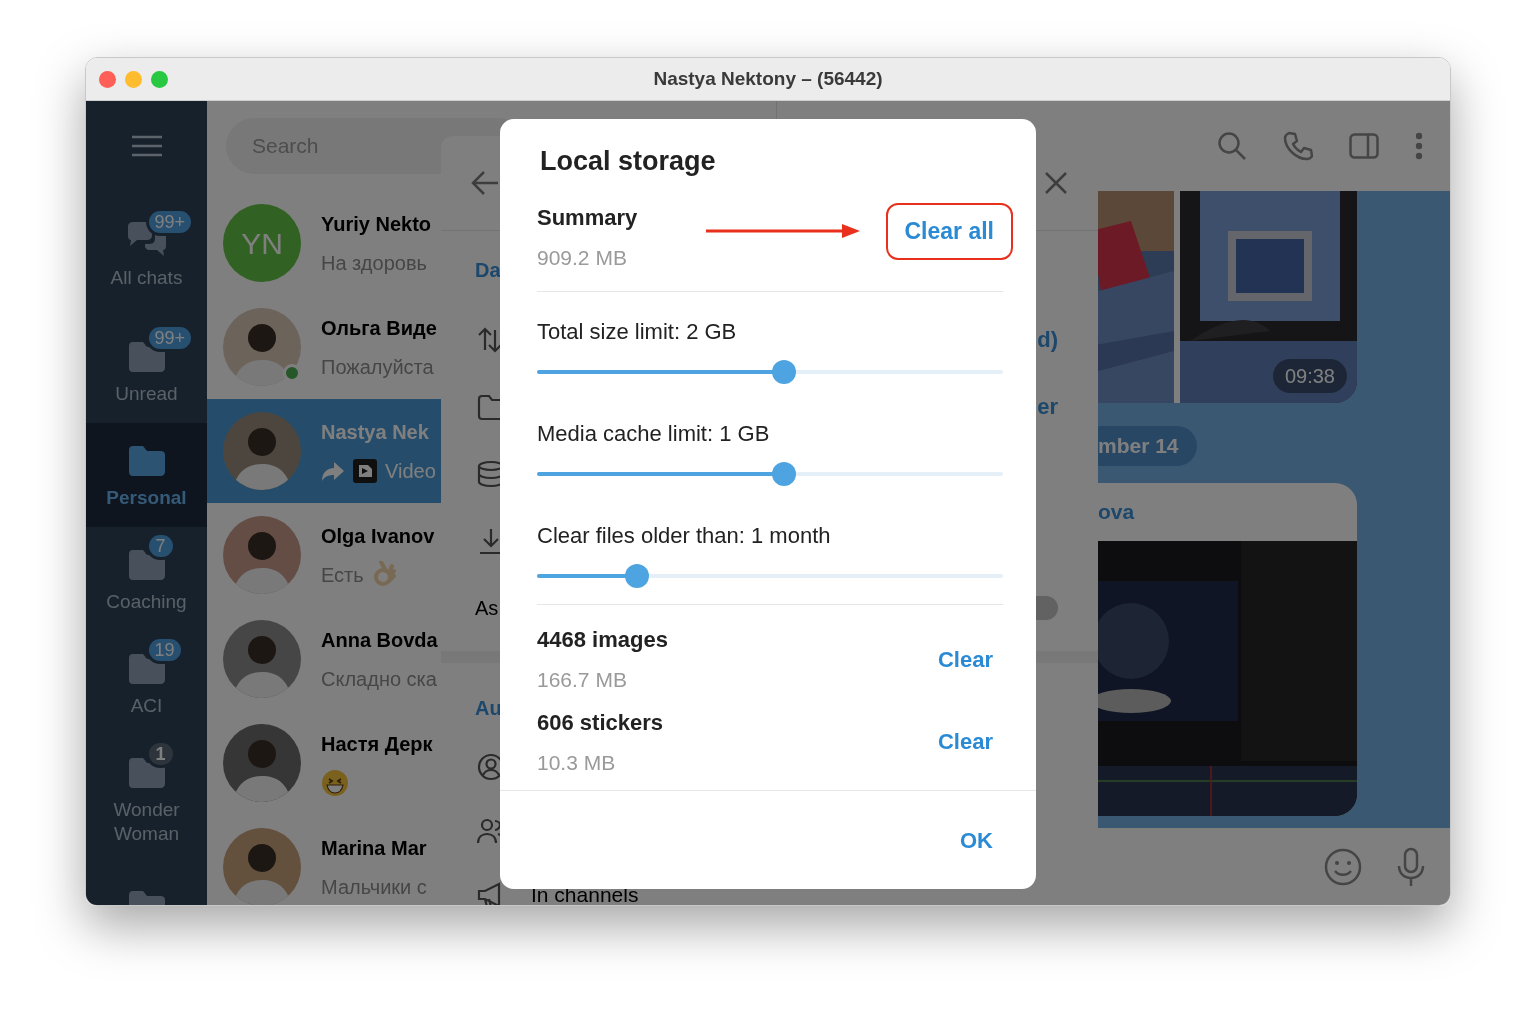 This screenshot has height=1019, width=1536. I want to click on window-title: Nastya Nektony – (56442), so click(768, 78).